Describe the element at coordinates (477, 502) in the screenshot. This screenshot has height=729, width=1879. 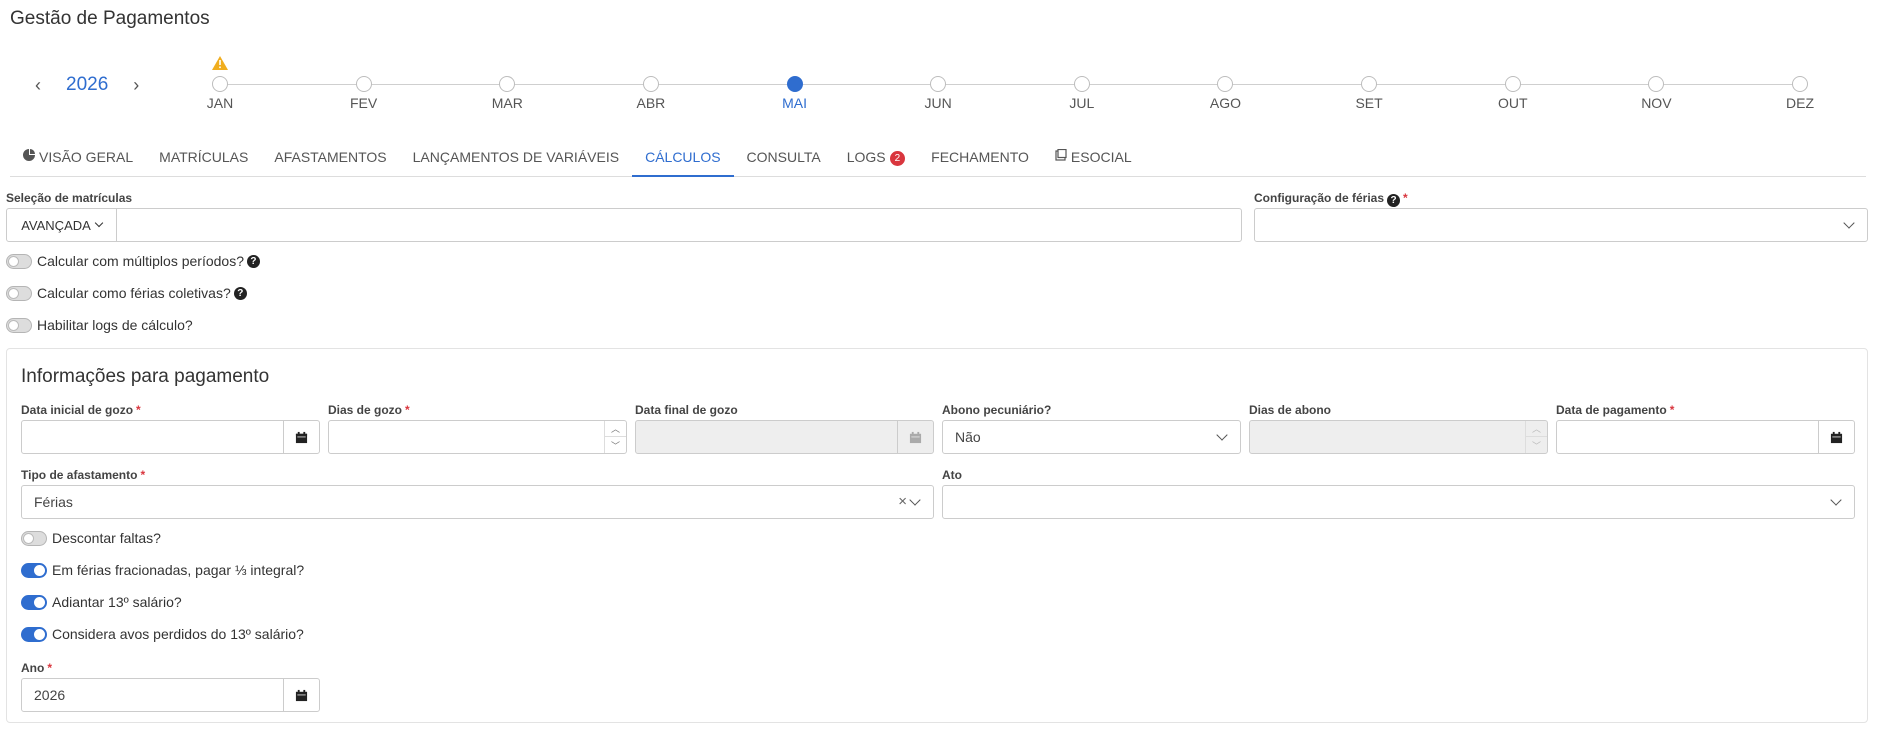
I see `leave-type-select: Férias ×` at that location.